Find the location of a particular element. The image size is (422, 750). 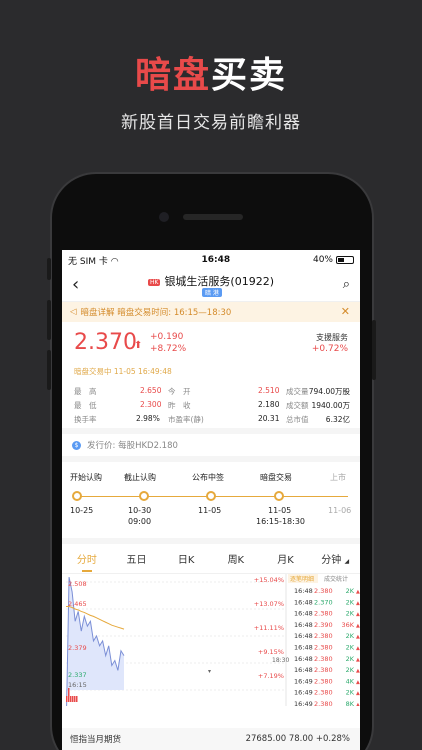

volume-down-button is located at coordinates (49, 370).